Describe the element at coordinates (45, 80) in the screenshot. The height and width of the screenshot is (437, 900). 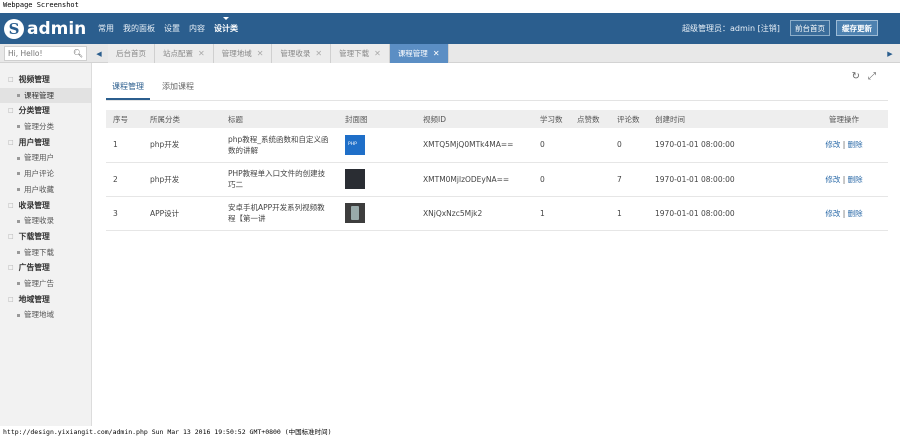
I see `sidebar-group: □ 视频管理` at that location.